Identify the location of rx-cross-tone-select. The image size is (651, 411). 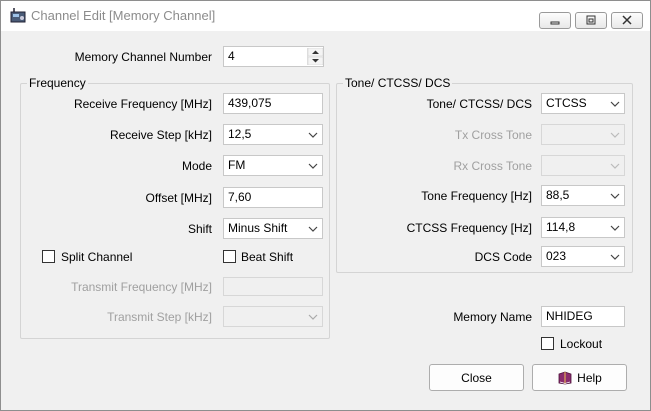
(583, 165).